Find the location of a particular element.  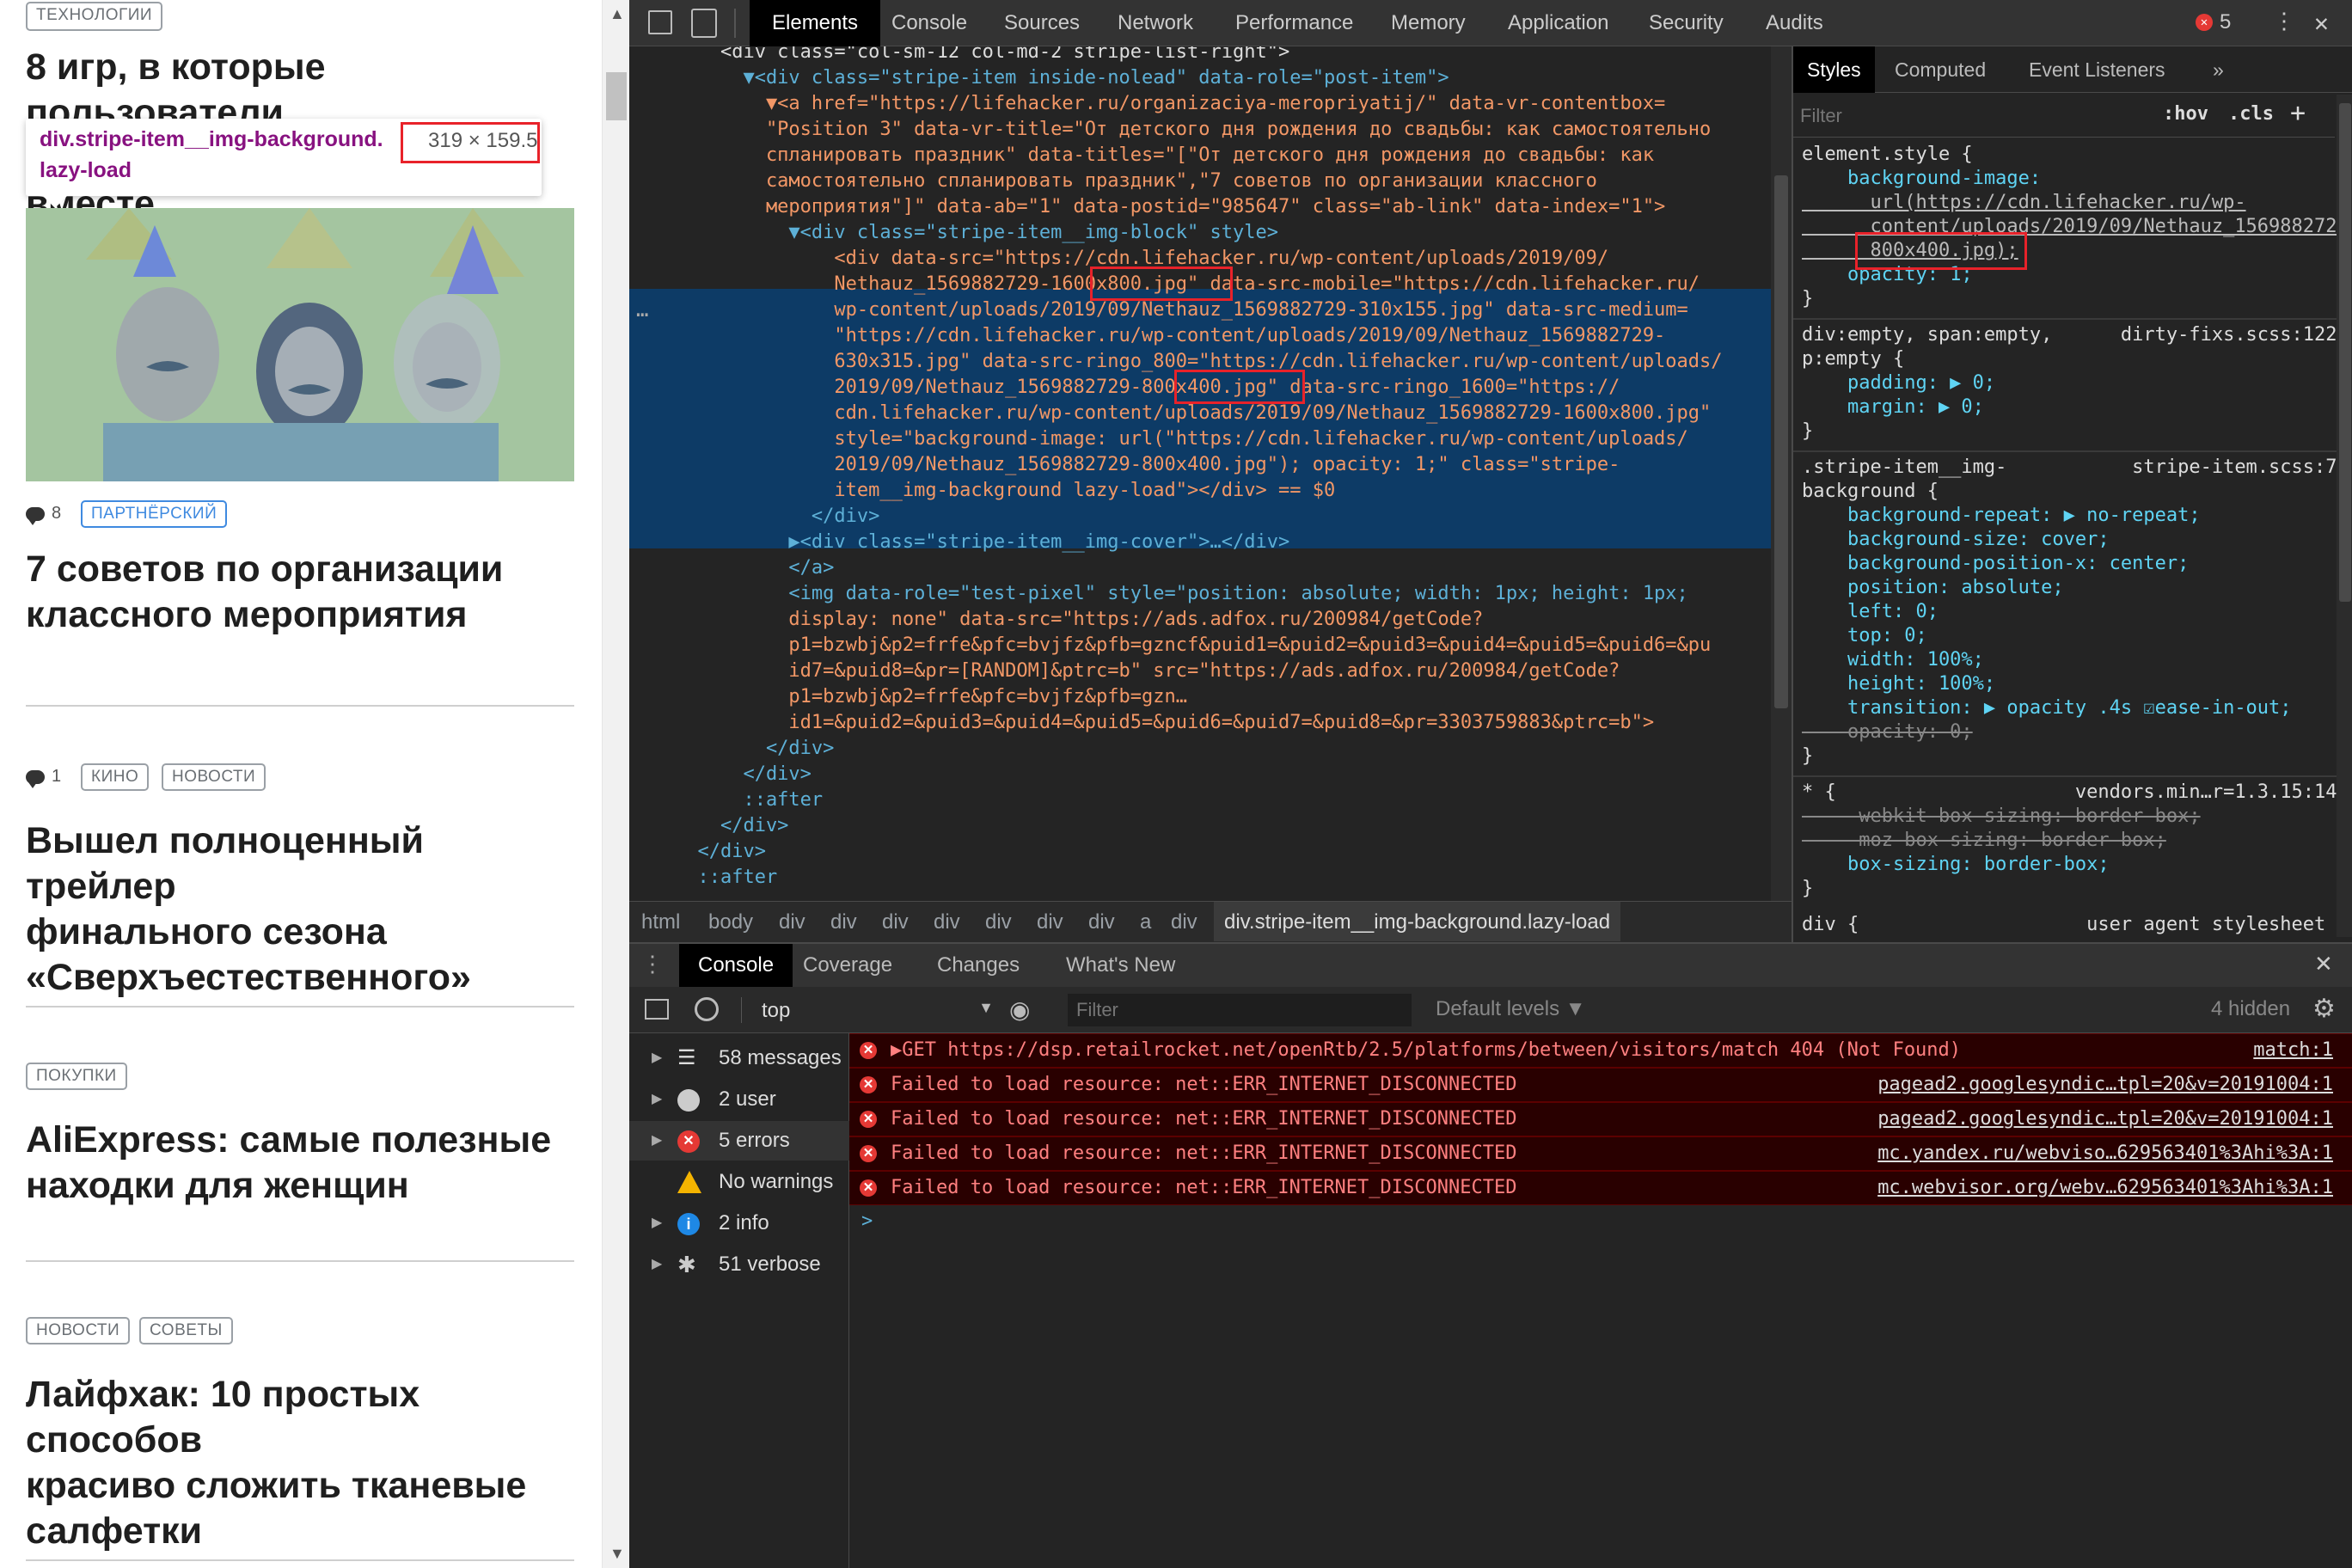

hov-toggle: :hov is located at coordinates (2185, 114).